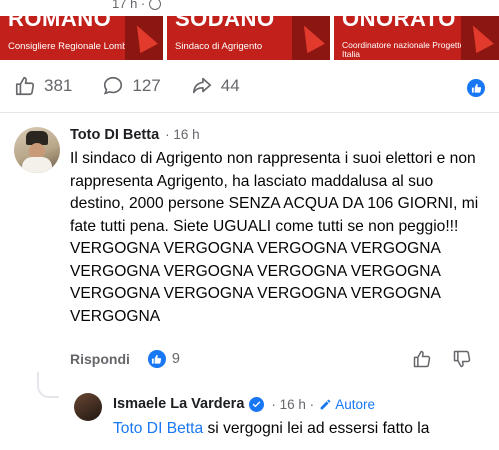 This screenshot has width=499, height=450. I want to click on reply-time: · 16 h ·, so click(292, 404).